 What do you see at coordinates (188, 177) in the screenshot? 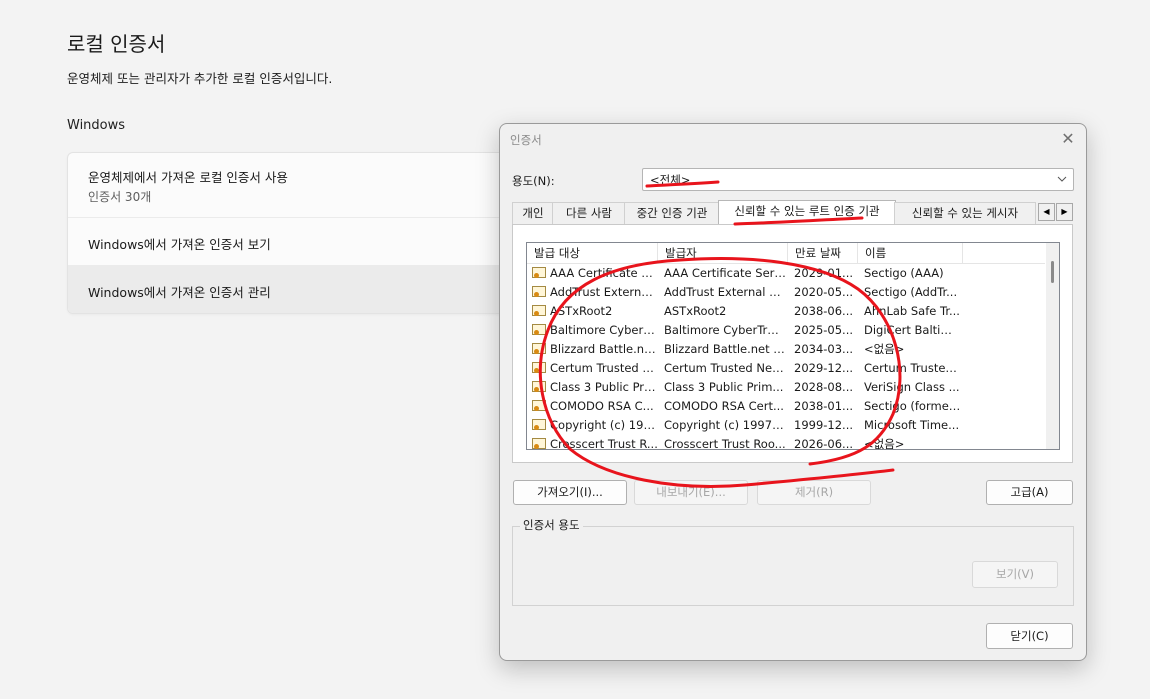
I see `use-os-certs-title: 운영체제에서 가져온 로컬 인증서 사용` at bounding box center [188, 177].